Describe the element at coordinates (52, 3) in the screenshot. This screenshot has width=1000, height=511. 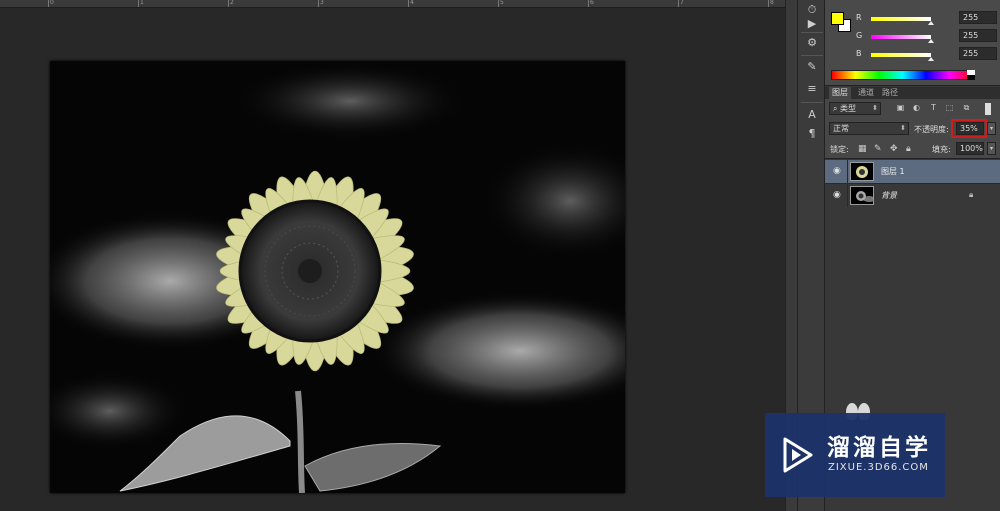
I see `ruler-number: 0` at that location.